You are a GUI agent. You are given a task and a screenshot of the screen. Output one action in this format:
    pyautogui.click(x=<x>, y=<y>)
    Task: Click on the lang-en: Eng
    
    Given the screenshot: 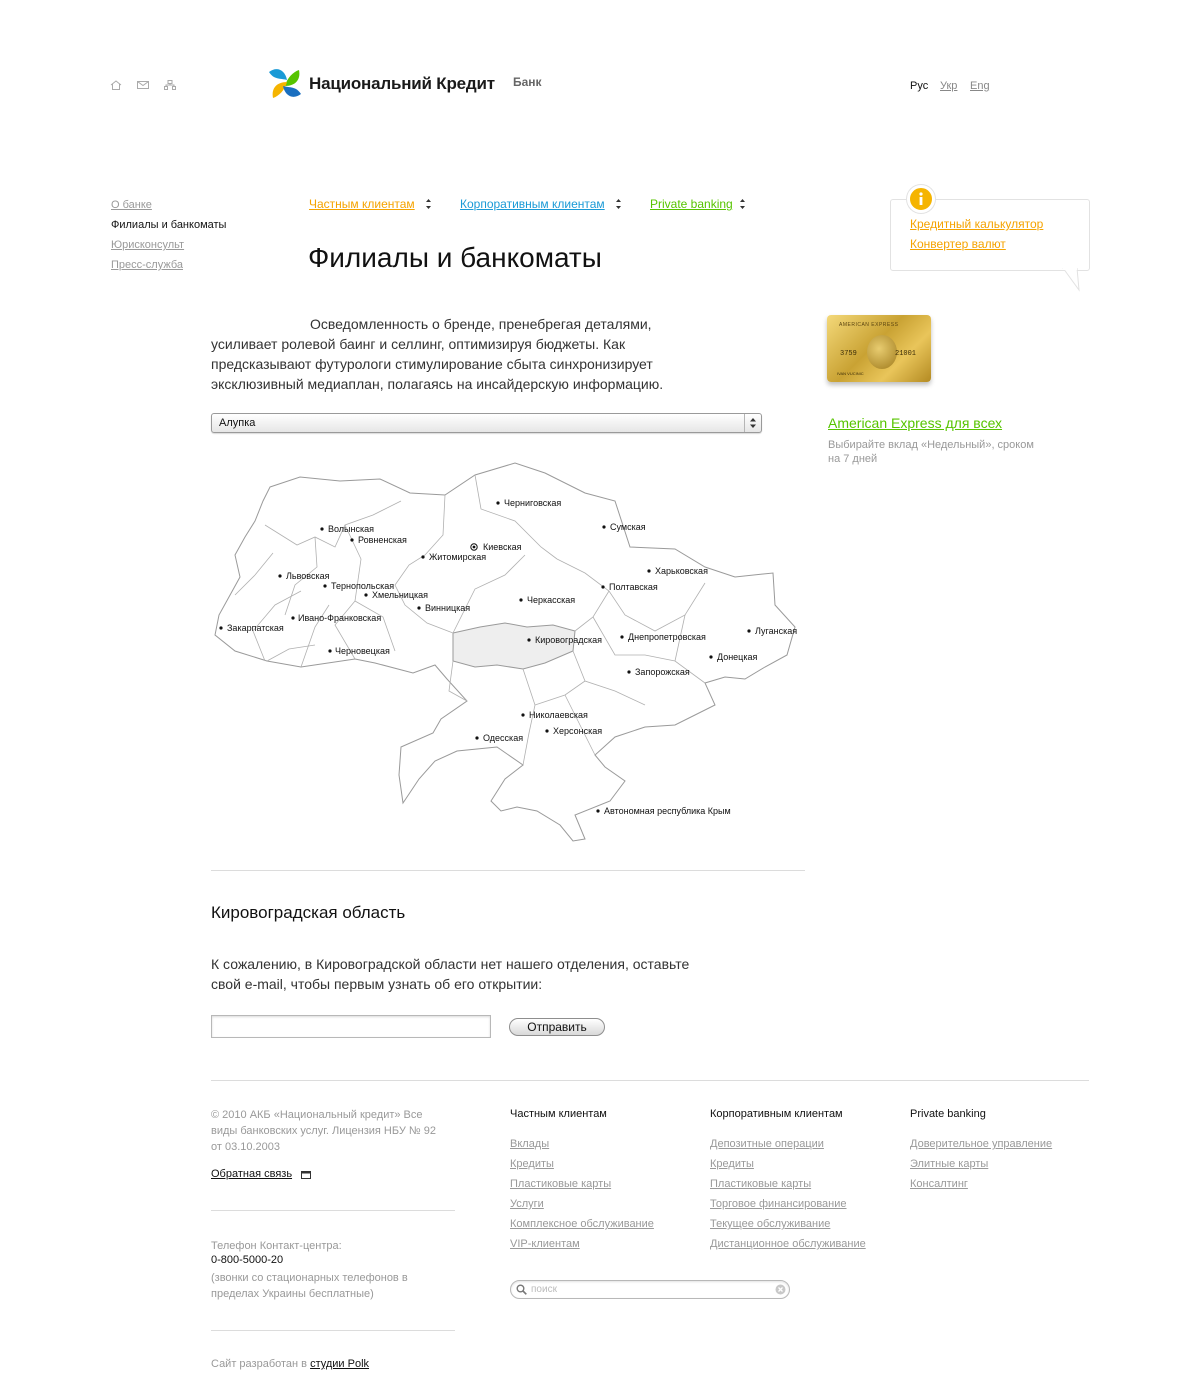 What is the action you would take?
    pyautogui.click(x=980, y=86)
    